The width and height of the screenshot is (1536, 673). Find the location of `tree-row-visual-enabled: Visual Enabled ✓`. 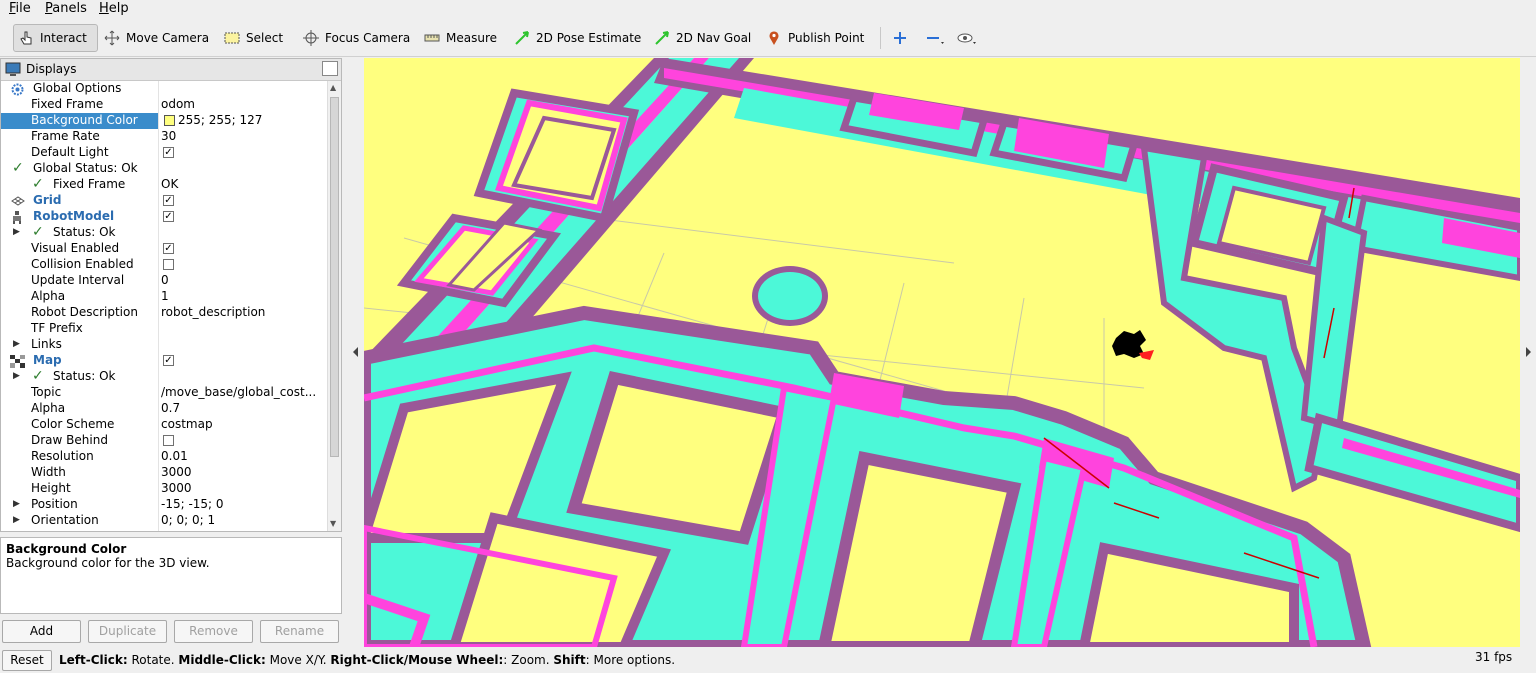

tree-row-visual-enabled: Visual Enabled ✓ is located at coordinates (164, 249).